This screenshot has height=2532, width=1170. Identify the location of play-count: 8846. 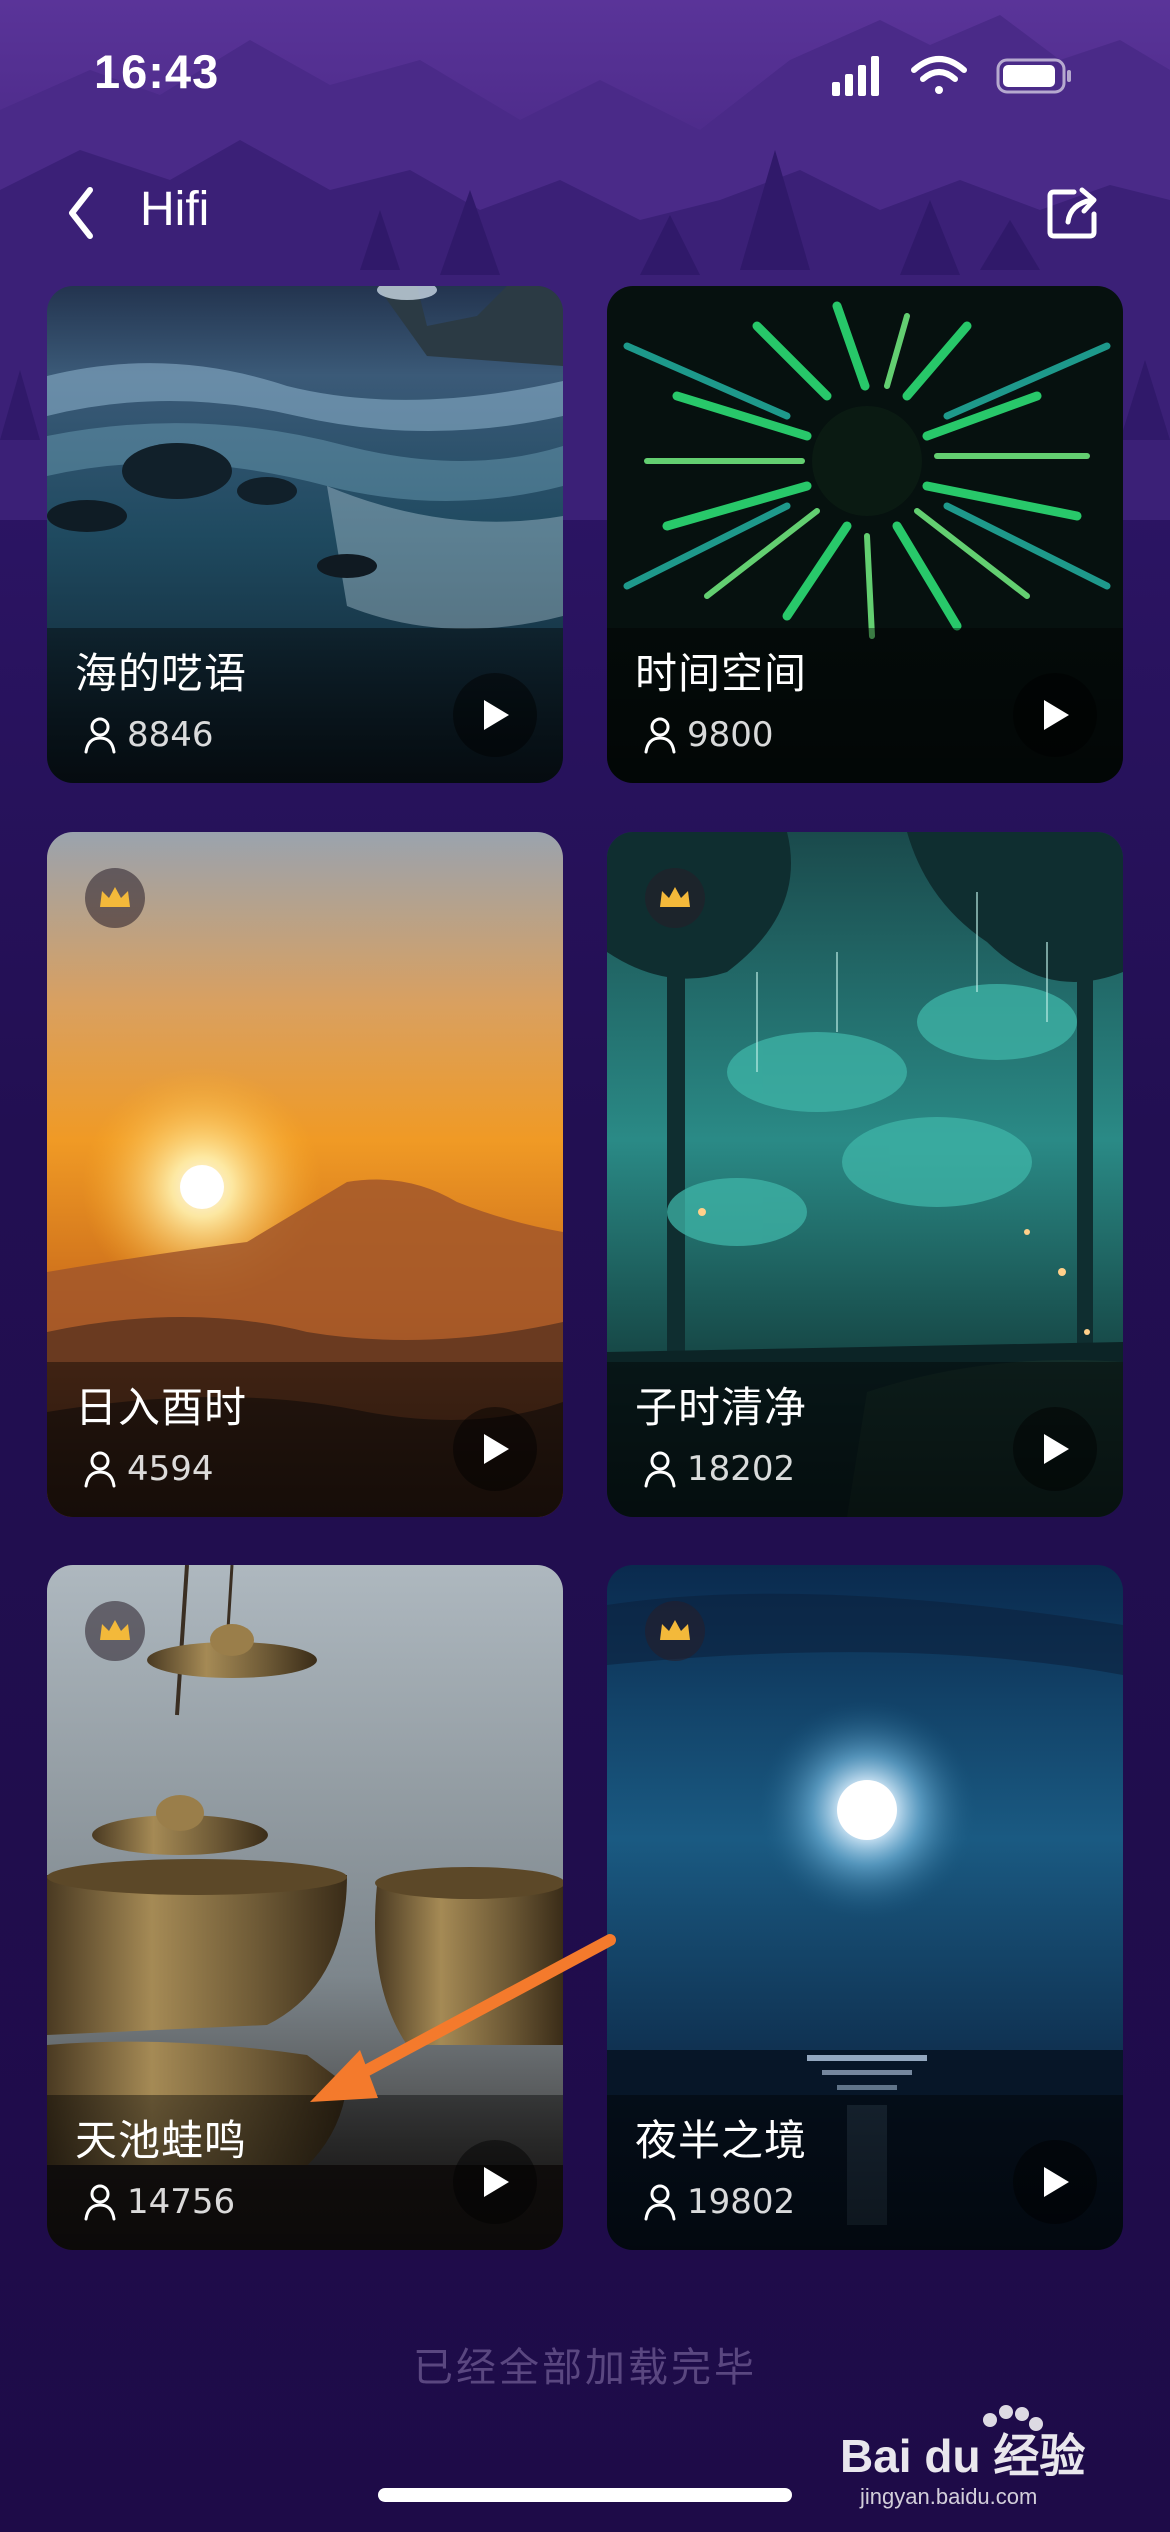
(148, 735).